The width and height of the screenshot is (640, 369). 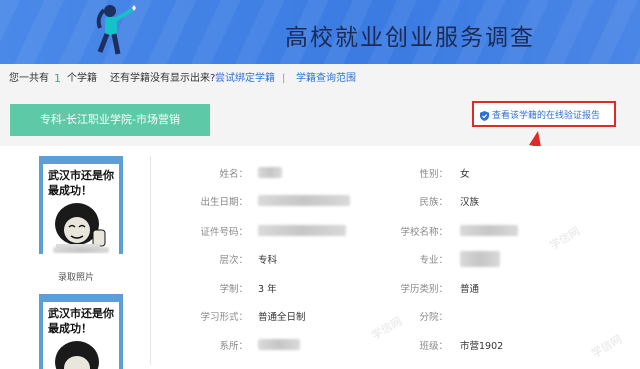 I want to click on field-value-department-blurred, so click(x=279, y=344).